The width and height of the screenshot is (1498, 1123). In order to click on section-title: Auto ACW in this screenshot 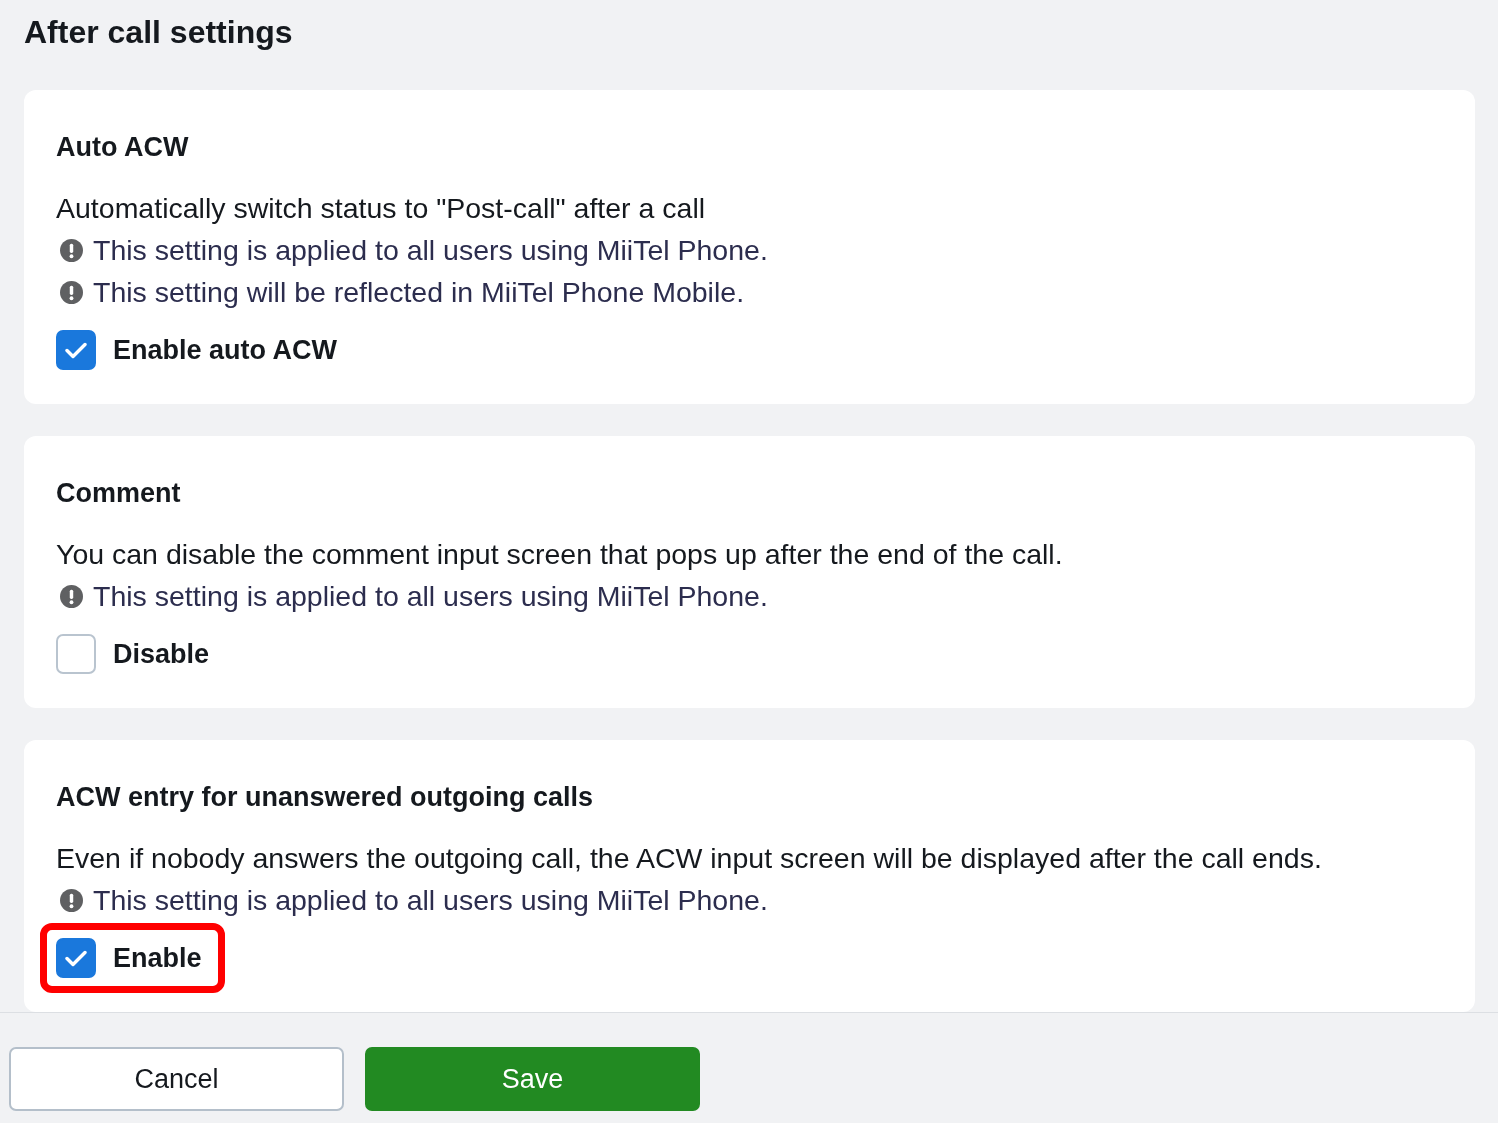, I will do `click(123, 147)`.